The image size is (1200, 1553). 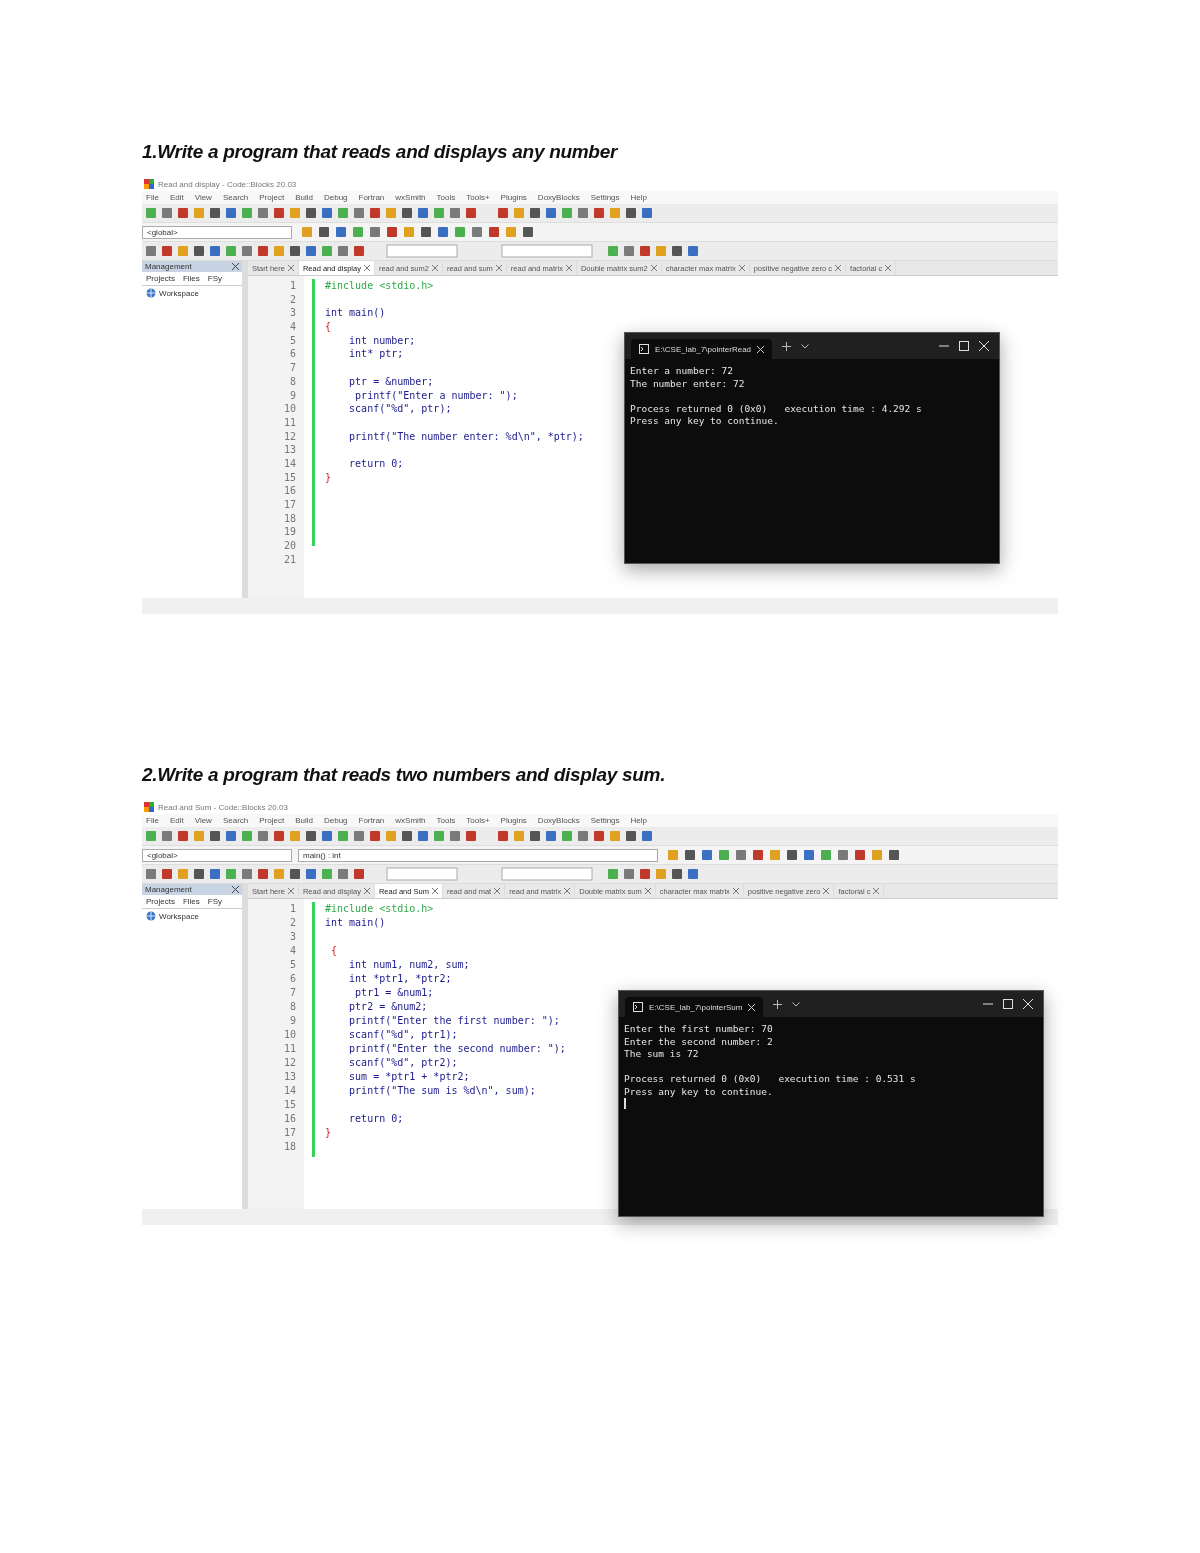 What do you see at coordinates (409, 964) in the screenshot?
I see `code-line: int num1, num2, sum;` at bounding box center [409, 964].